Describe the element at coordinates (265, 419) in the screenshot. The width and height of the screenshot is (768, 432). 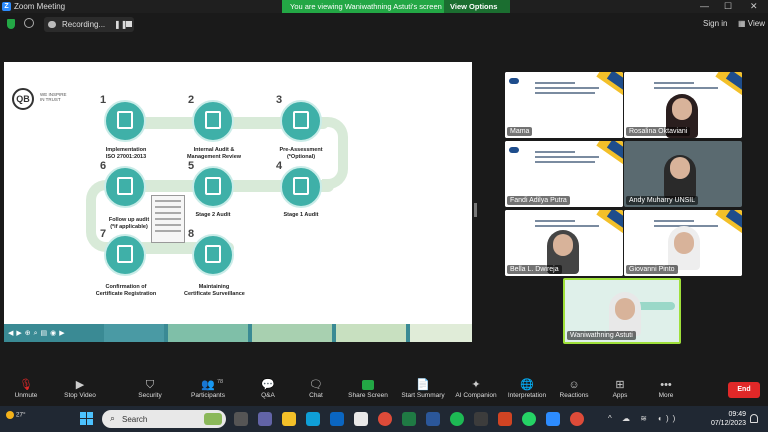
I see `teams-icon` at that location.